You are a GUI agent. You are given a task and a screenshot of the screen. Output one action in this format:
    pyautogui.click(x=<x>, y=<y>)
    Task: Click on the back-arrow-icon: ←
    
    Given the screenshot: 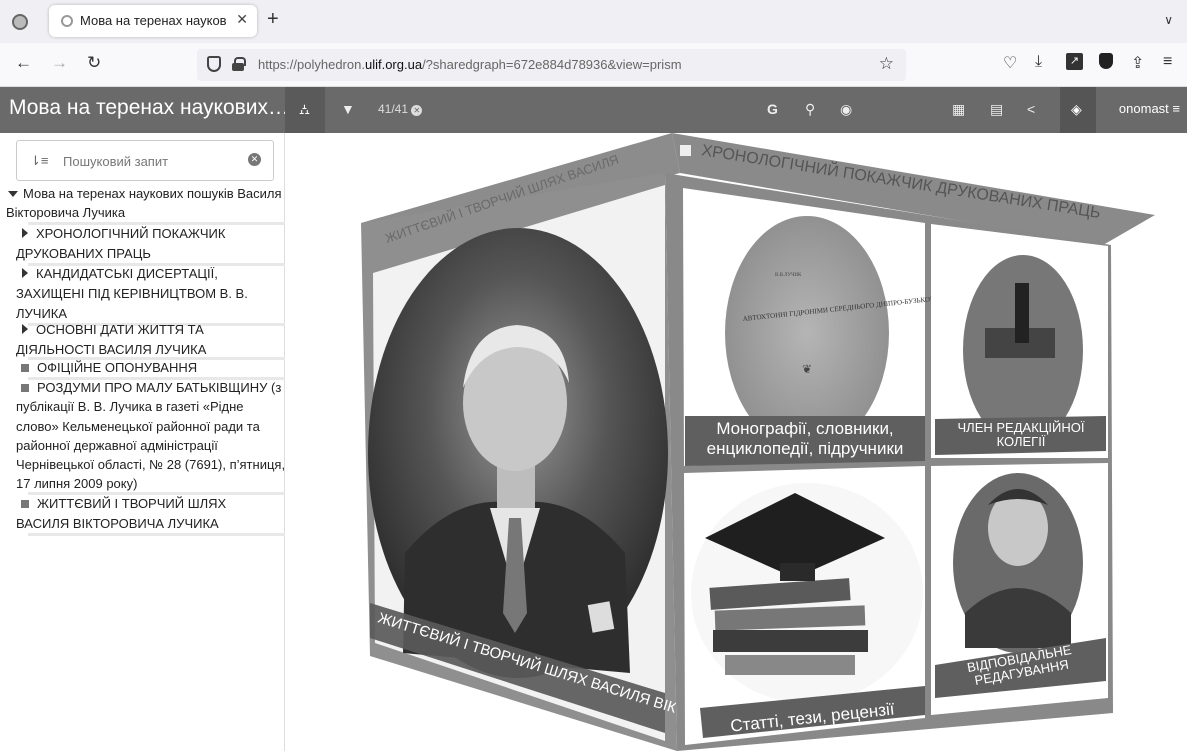 What is the action you would take?
    pyautogui.click(x=23, y=63)
    